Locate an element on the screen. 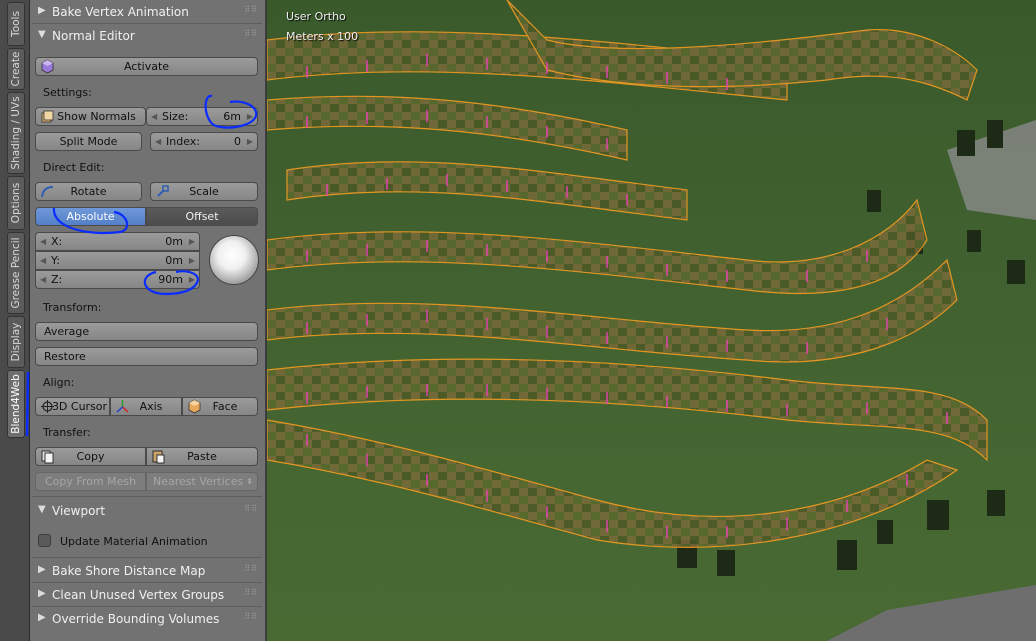 The image size is (1036, 641). view-name-label: User Ortho is located at coordinates (316, 16).